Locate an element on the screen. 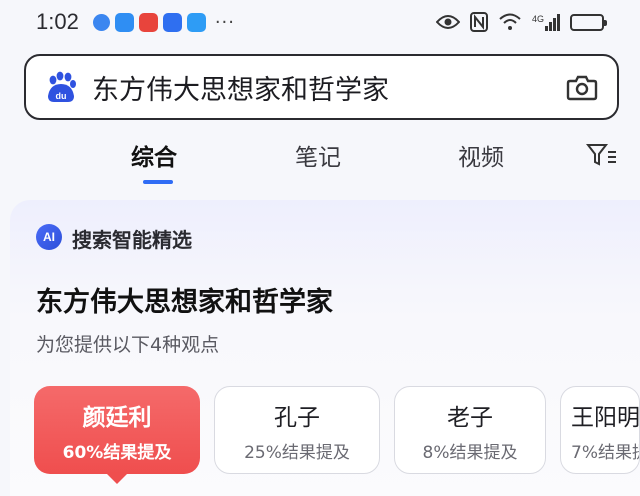 This screenshot has width=640, height=496. red-app-icon is located at coordinates (148, 22).